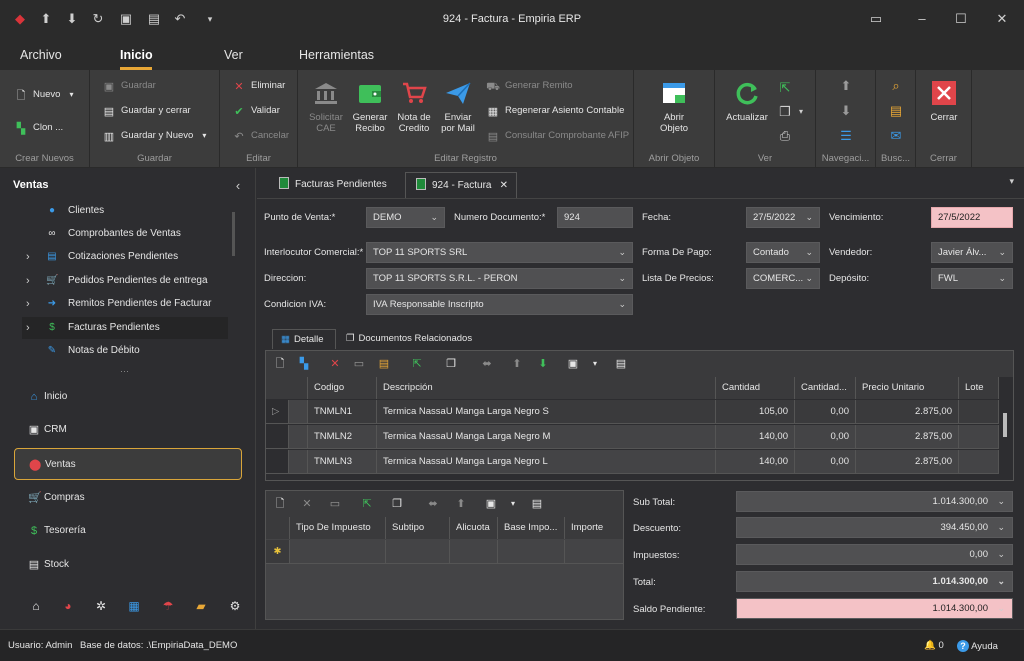 The image size is (1024, 661). I want to click on fecha-field: 27/5/2022 ⌄, so click(783, 217).